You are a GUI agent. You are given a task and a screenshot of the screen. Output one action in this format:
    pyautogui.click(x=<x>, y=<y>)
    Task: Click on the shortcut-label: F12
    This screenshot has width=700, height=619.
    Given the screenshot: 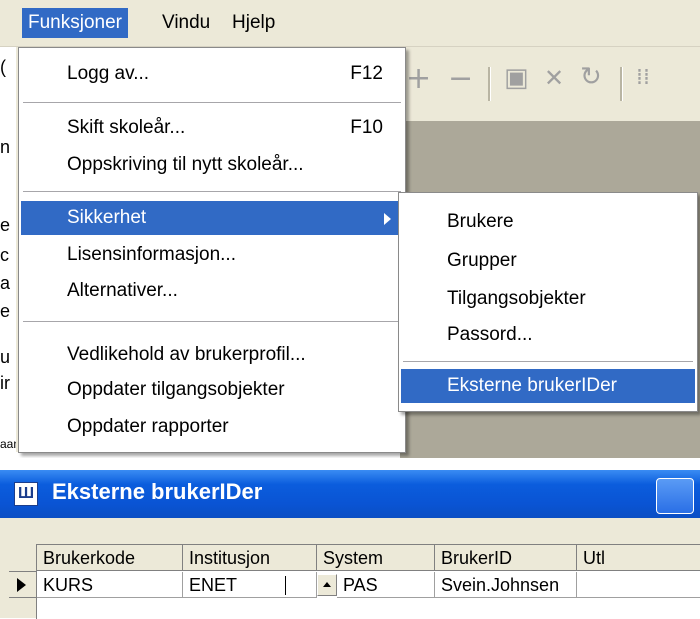 What is the action you would take?
    pyautogui.click(x=366, y=73)
    